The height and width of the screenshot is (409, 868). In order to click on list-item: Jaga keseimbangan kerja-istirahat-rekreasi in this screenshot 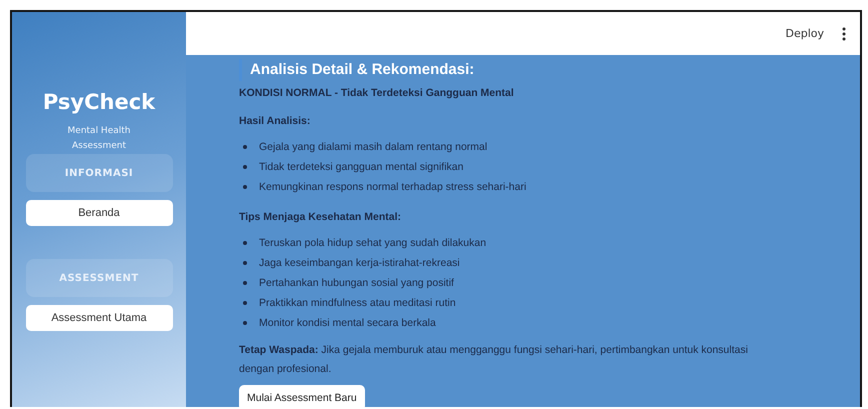, I will do `click(359, 263)`.